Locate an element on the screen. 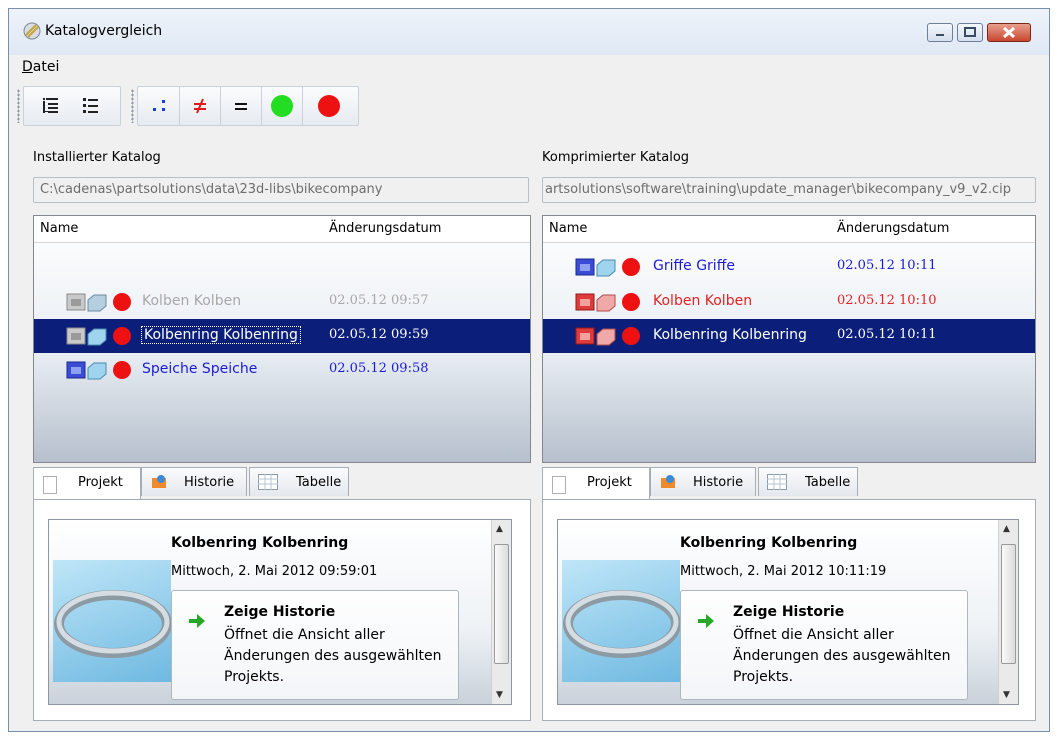  list-item-kolbenring: Kolbenring Kolbenring 02.05.12 09:59 is located at coordinates (282, 336).